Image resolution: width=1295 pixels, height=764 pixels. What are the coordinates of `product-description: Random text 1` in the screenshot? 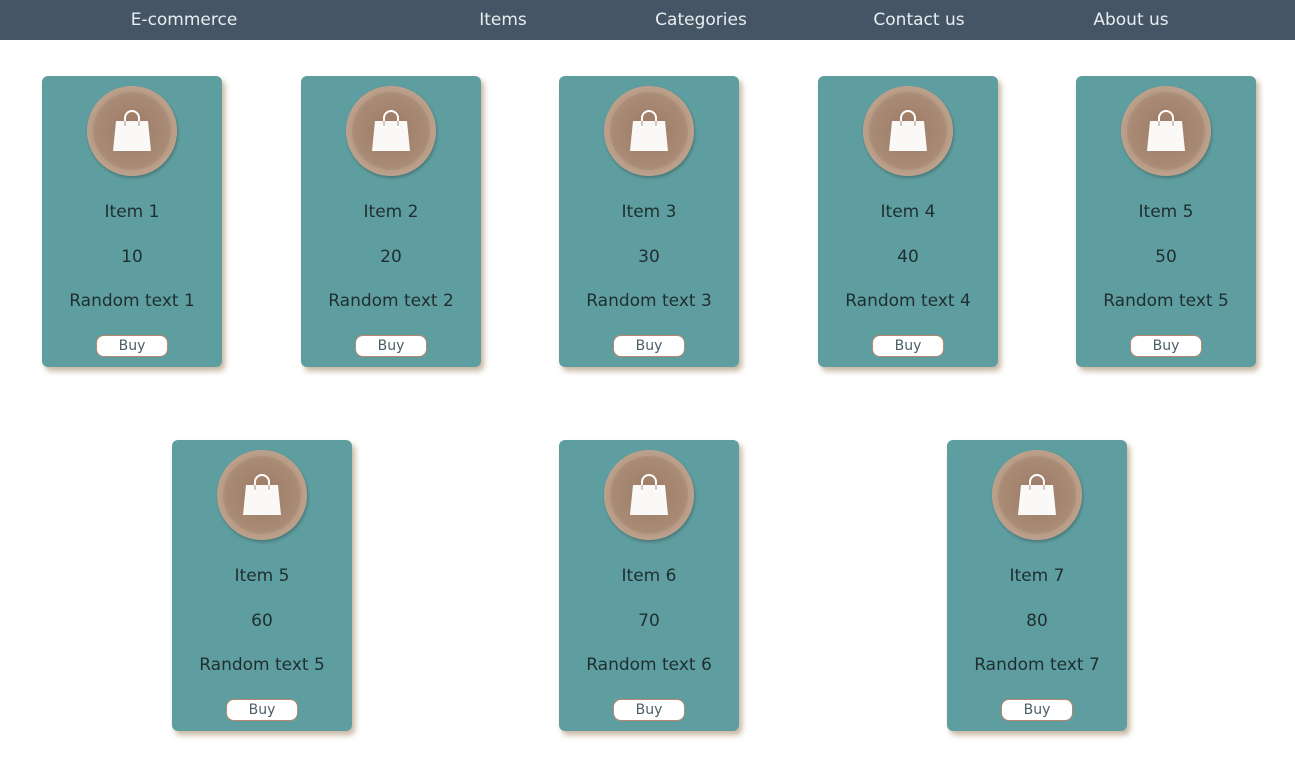 It's located at (132, 301).